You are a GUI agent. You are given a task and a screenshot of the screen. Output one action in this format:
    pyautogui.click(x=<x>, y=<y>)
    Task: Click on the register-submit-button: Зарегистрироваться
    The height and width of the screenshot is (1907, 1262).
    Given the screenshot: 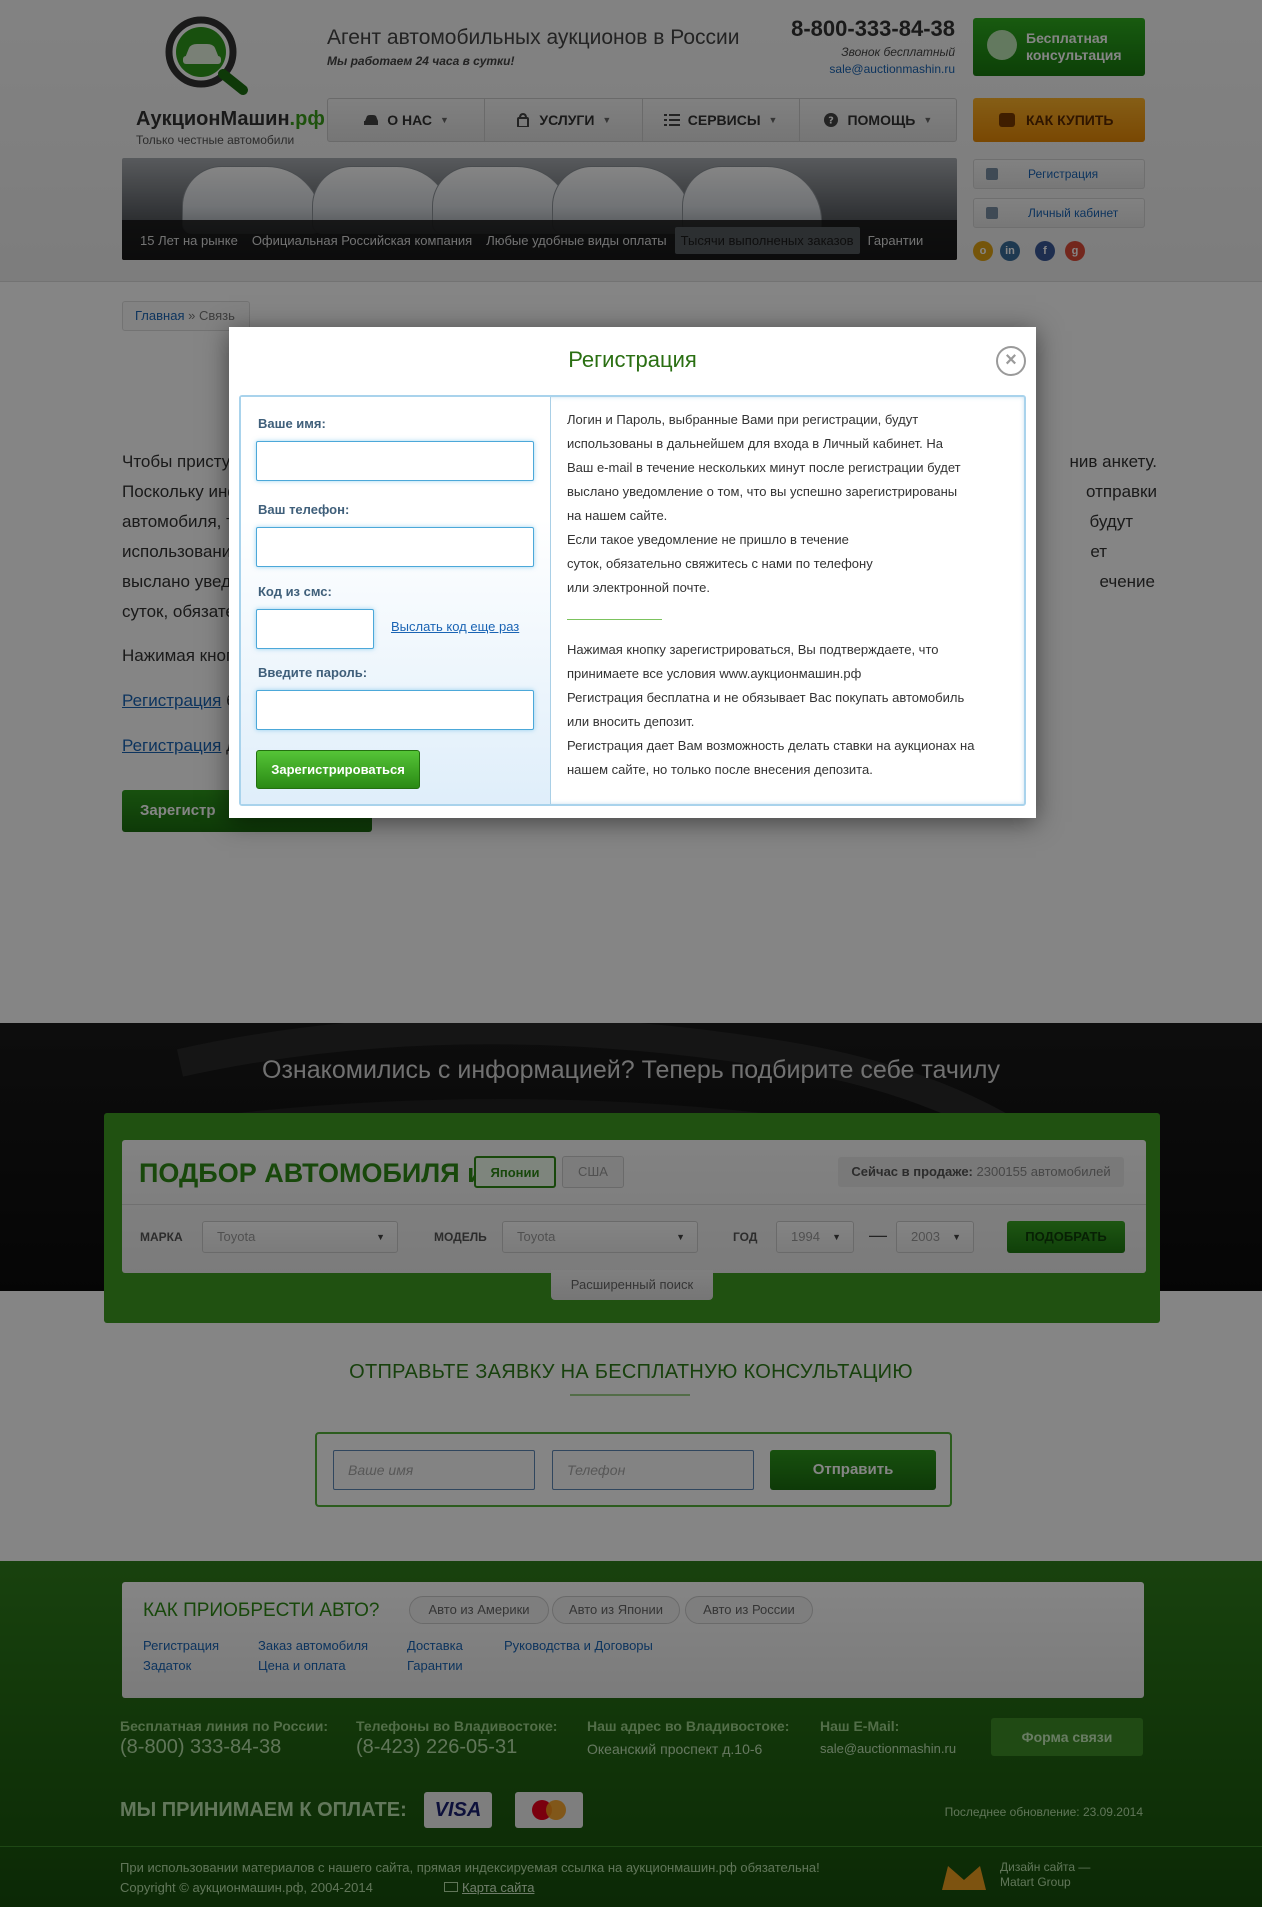 What is the action you would take?
    pyautogui.click(x=338, y=769)
    